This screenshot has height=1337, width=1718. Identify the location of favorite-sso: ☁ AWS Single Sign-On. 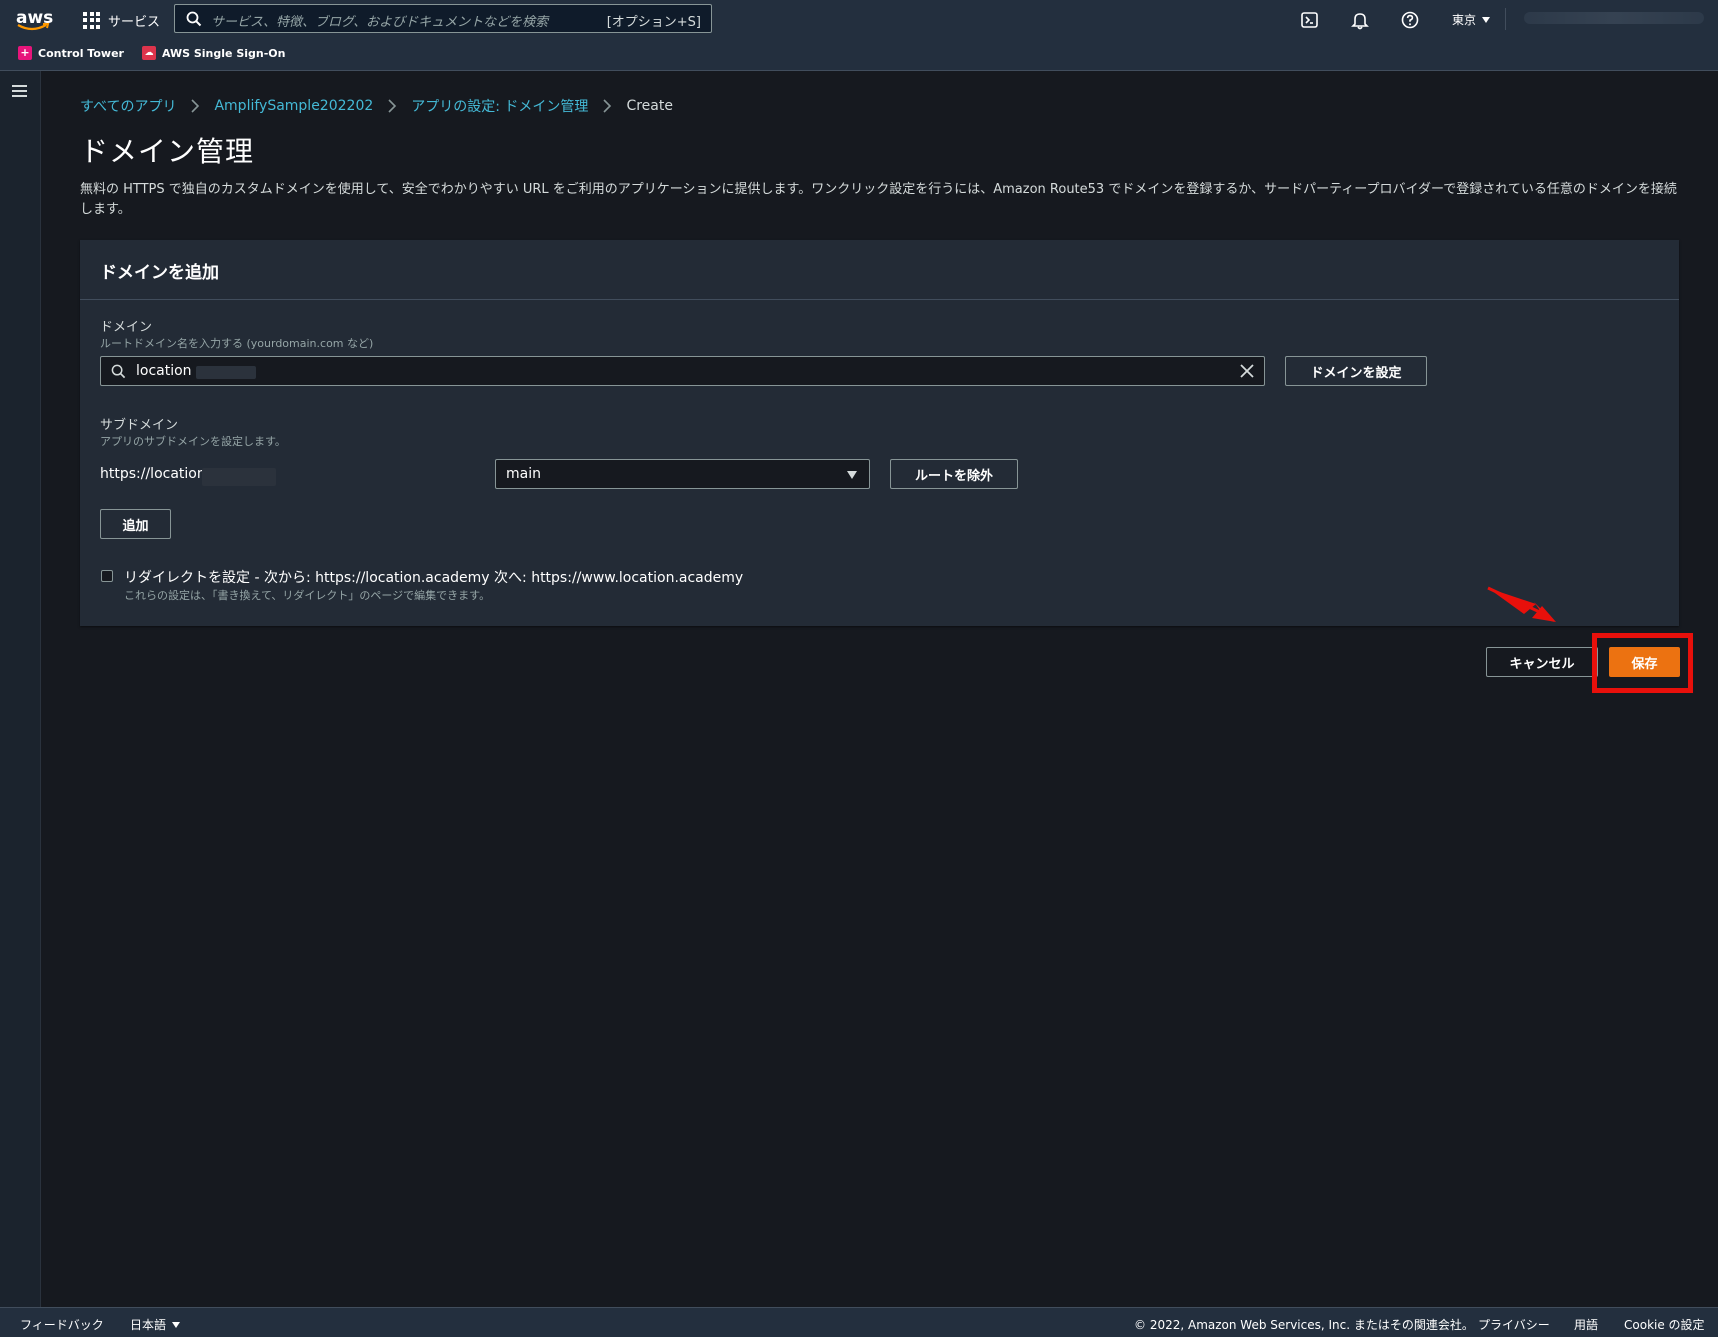
(213, 53).